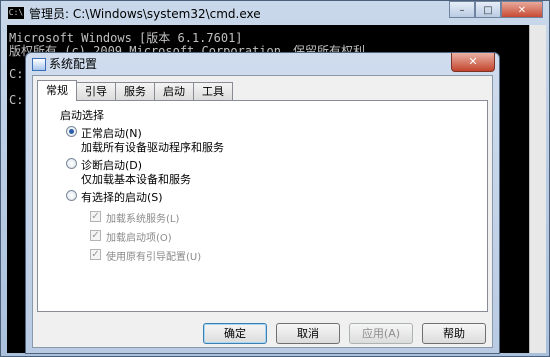  Describe the element at coordinates (537, 189) in the screenshot. I see `cmd-scrollbar` at that location.